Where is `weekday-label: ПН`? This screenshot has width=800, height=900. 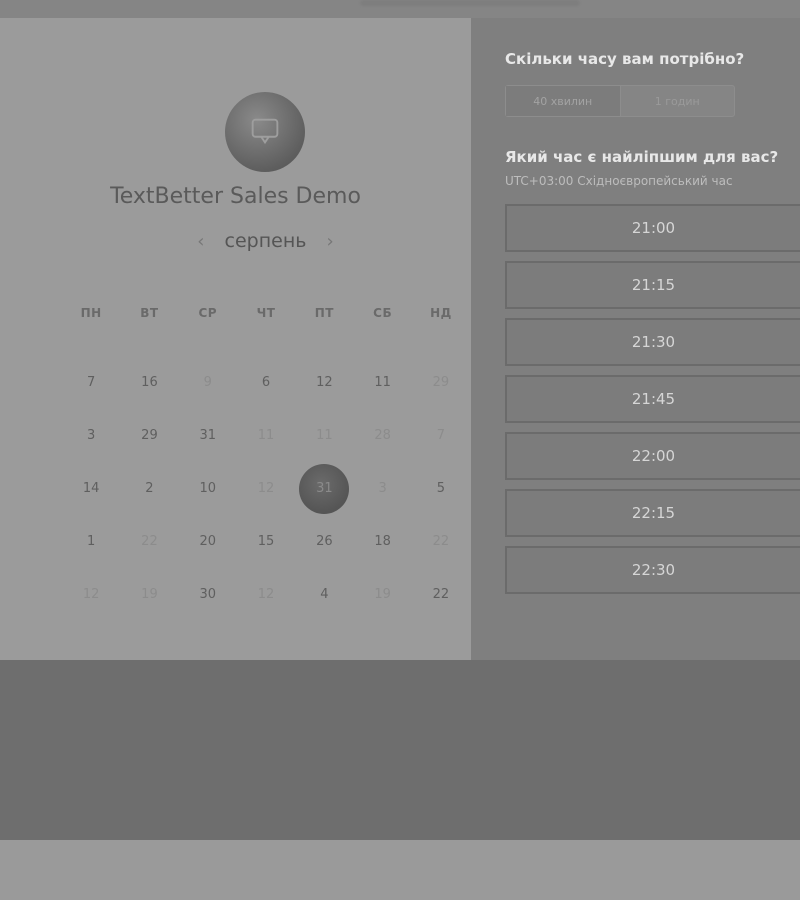 weekday-label: ПН is located at coordinates (91, 313).